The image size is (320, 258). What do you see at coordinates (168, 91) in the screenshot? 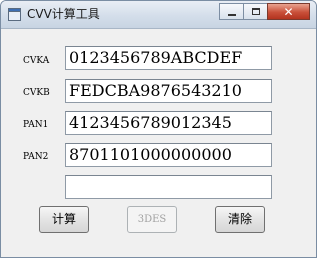
I see `cvkb-field: FEDCBA9876543210` at bounding box center [168, 91].